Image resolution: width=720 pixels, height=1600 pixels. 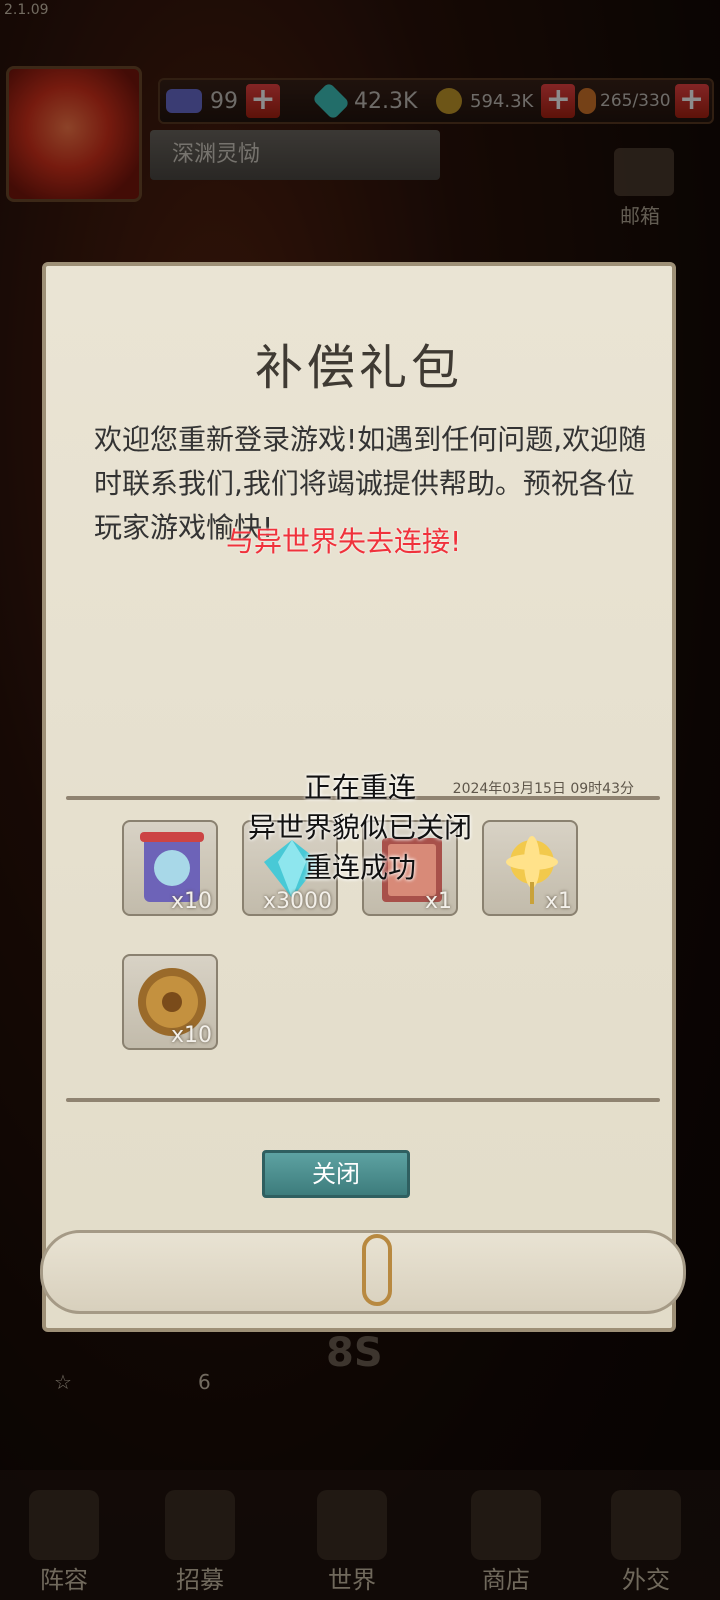 What do you see at coordinates (377, 1270) in the screenshot?
I see `ribbon-tie` at bounding box center [377, 1270].